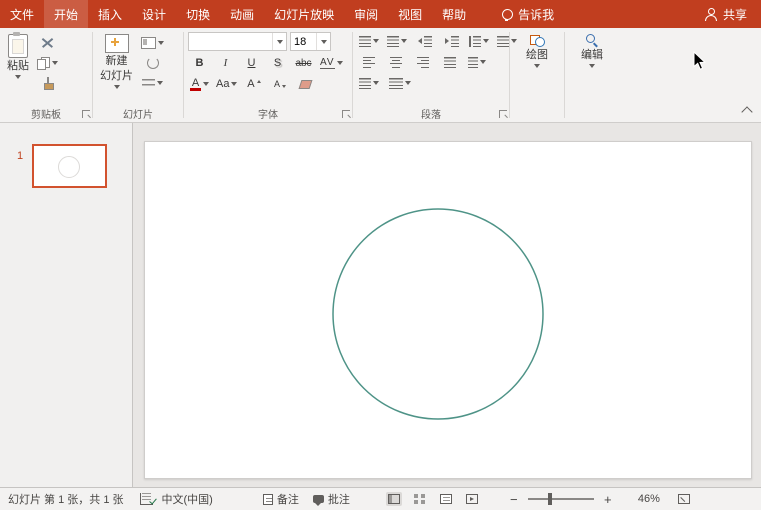  What do you see at coordinates (303, 41) in the screenshot?
I see `font-size-input` at bounding box center [303, 41].